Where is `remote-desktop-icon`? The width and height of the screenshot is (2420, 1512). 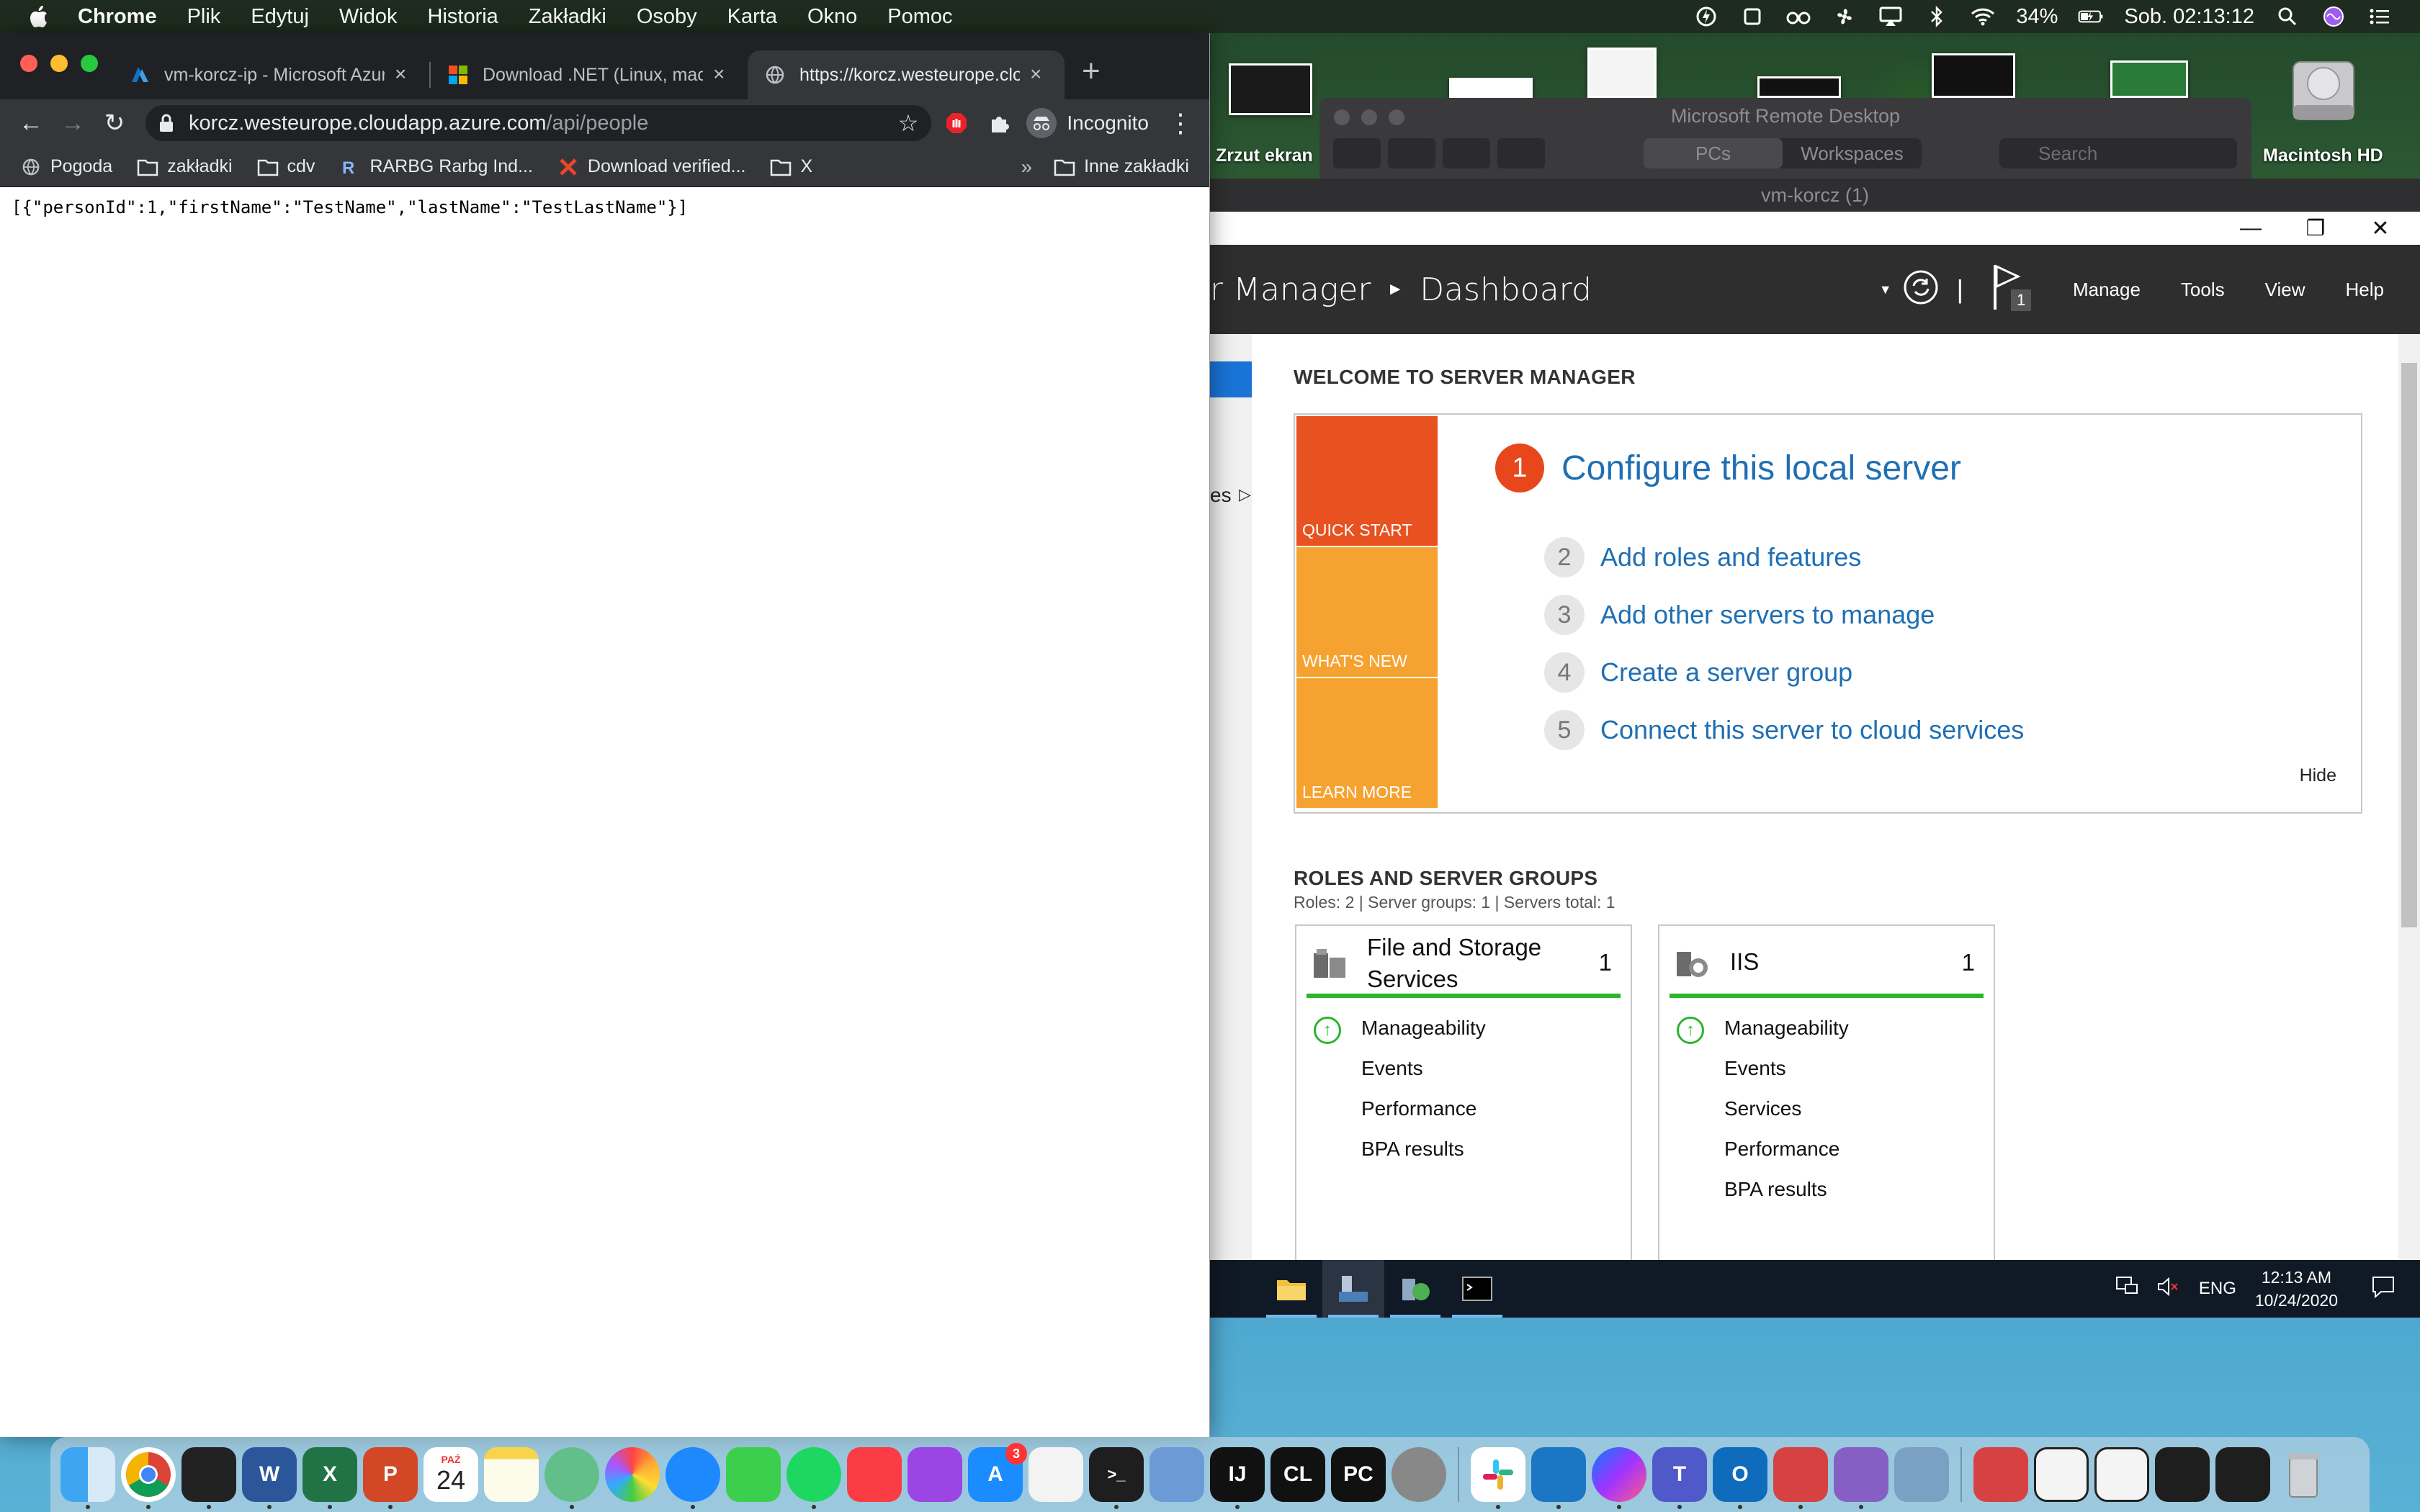
remote-desktop-icon is located at coordinates (1801, 1478).